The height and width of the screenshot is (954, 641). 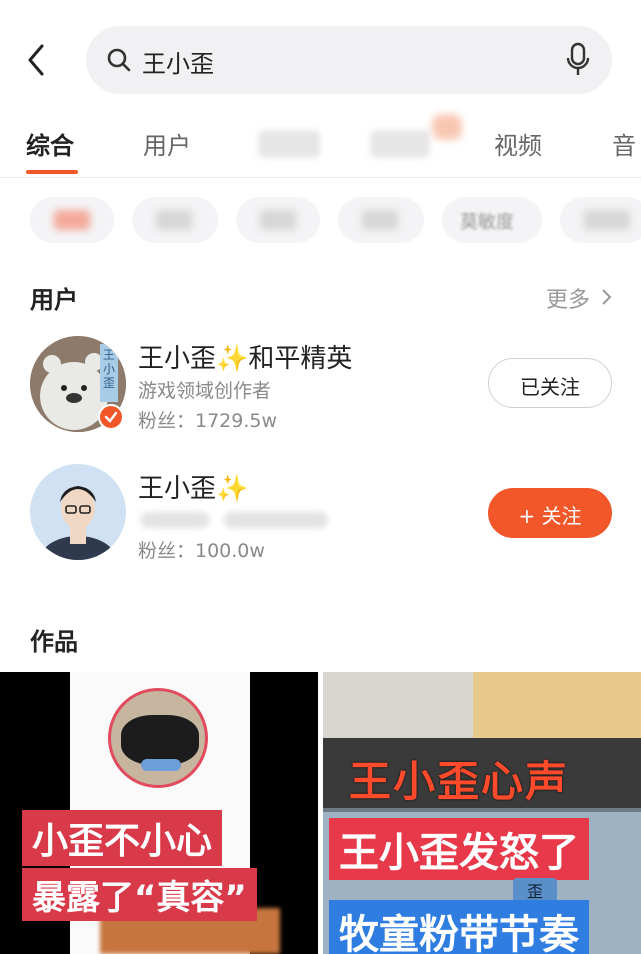 I want to click on verified-badge-icon, so click(x=111, y=417).